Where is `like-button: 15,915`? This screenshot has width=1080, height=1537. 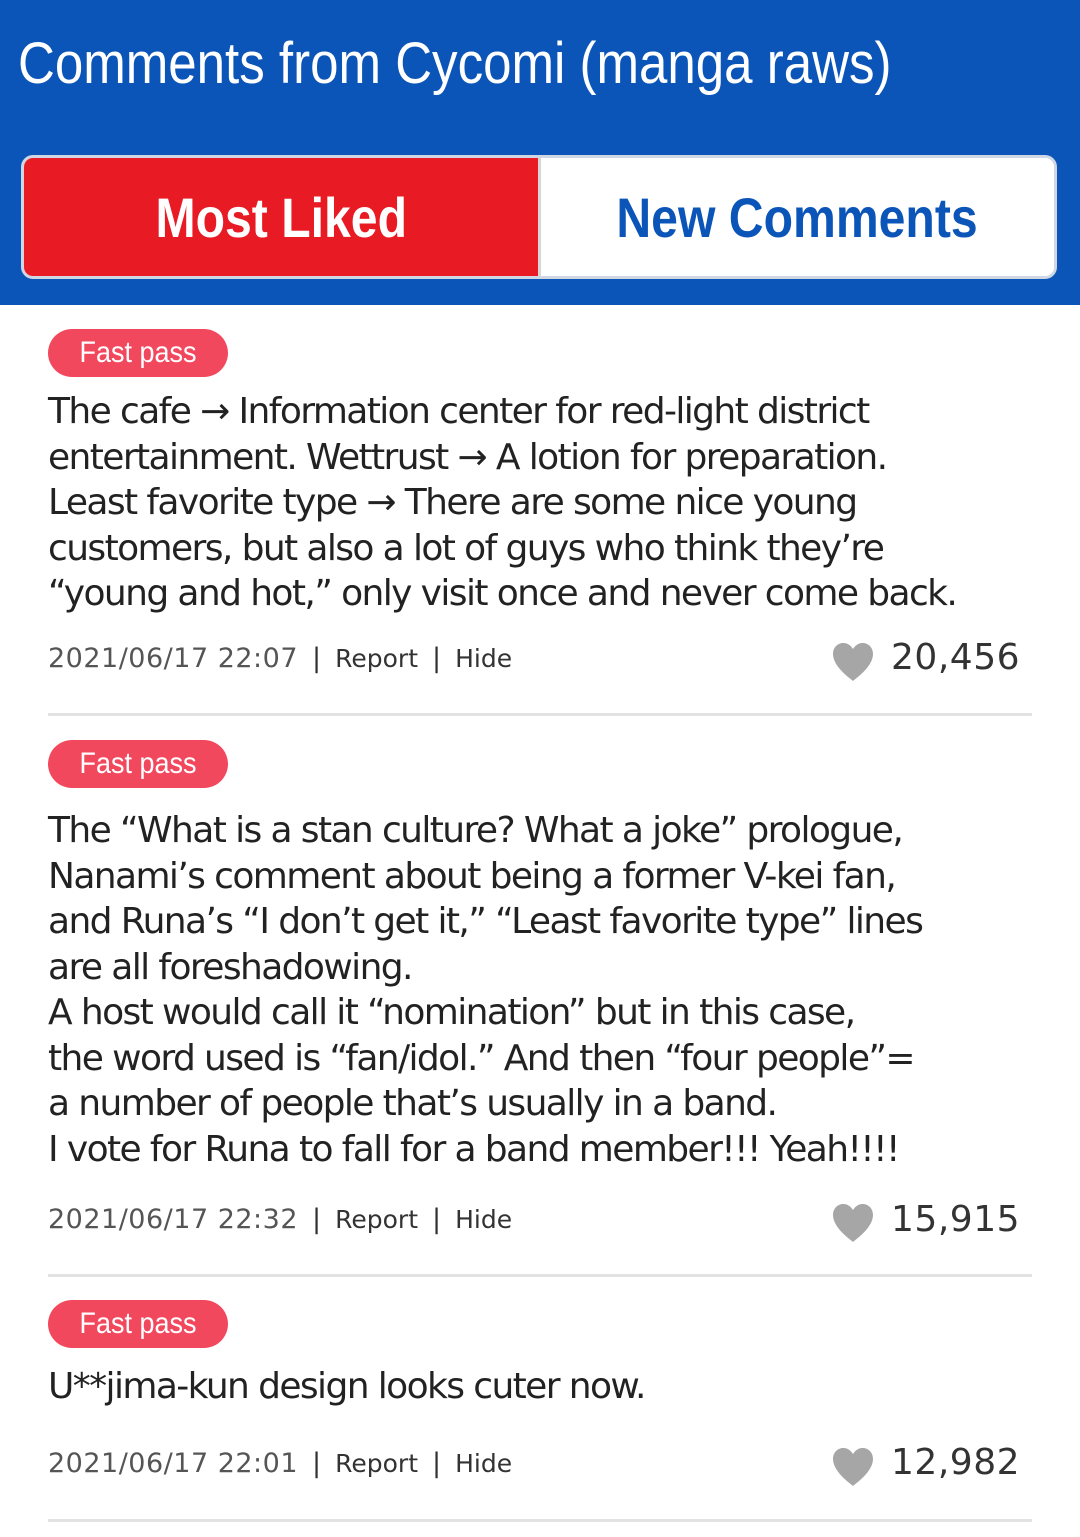 like-button: 15,915 is located at coordinates (925, 1219).